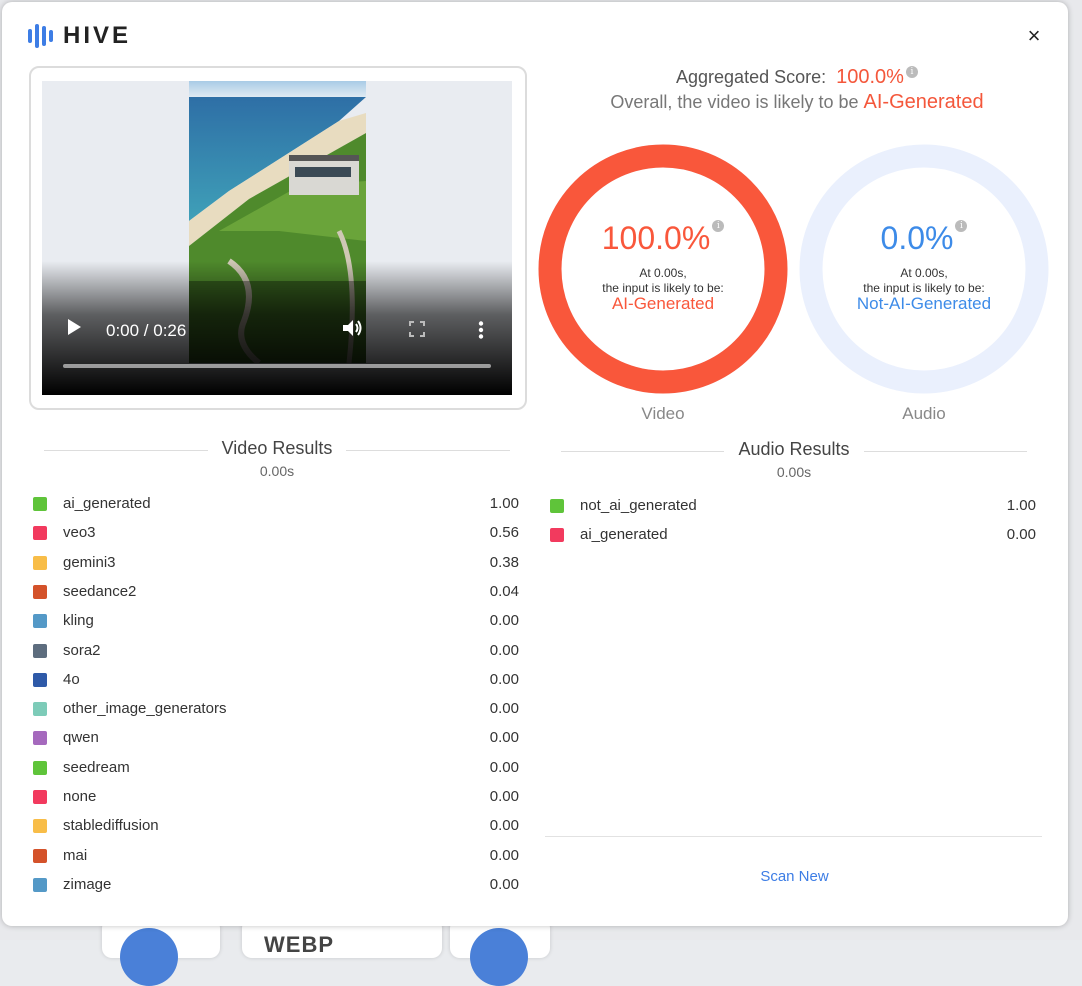 The height and width of the screenshot is (986, 1082). Describe the element at coordinates (87, 884) in the screenshot. I see `result-label: zimage` at that location.